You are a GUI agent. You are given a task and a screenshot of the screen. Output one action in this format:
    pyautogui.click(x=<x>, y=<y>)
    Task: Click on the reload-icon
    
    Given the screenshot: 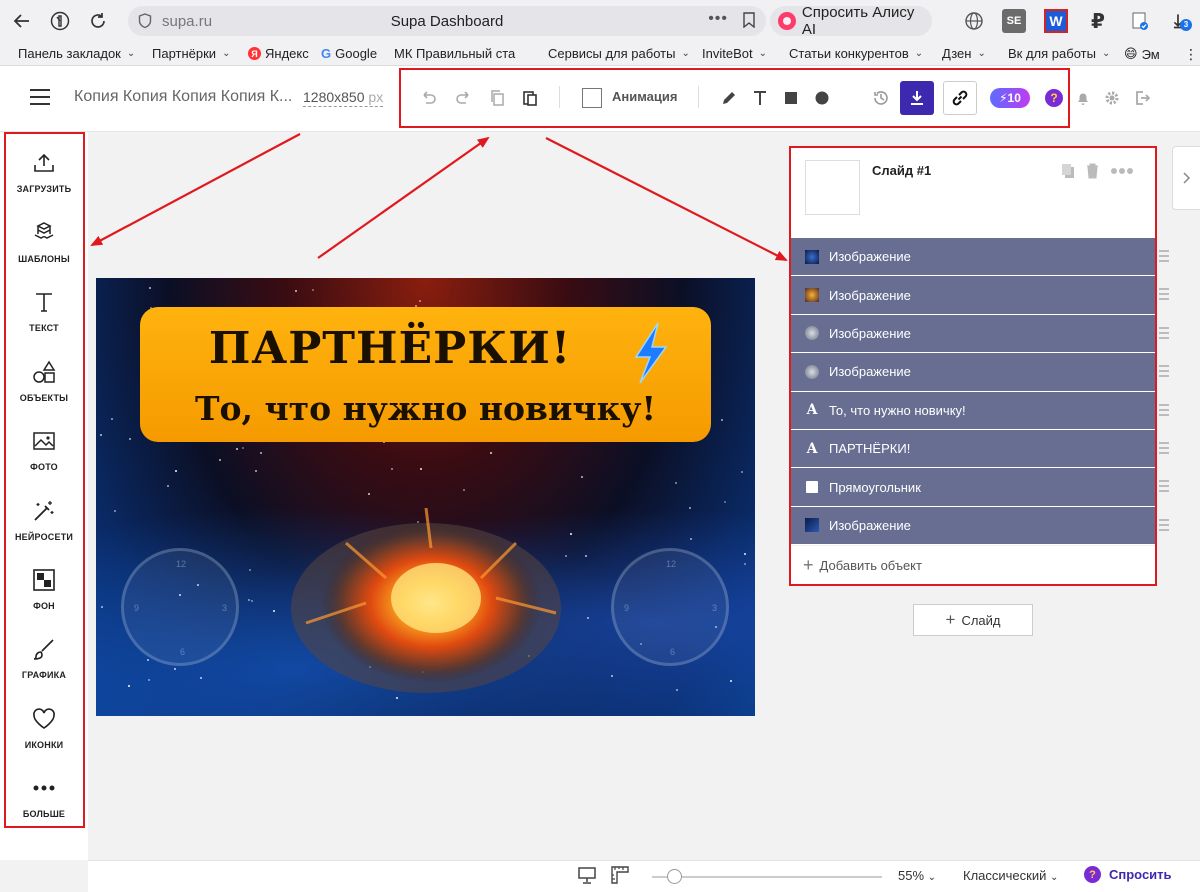 What is the action you would take?
    pyautogui.click(x=98, y=20)
    